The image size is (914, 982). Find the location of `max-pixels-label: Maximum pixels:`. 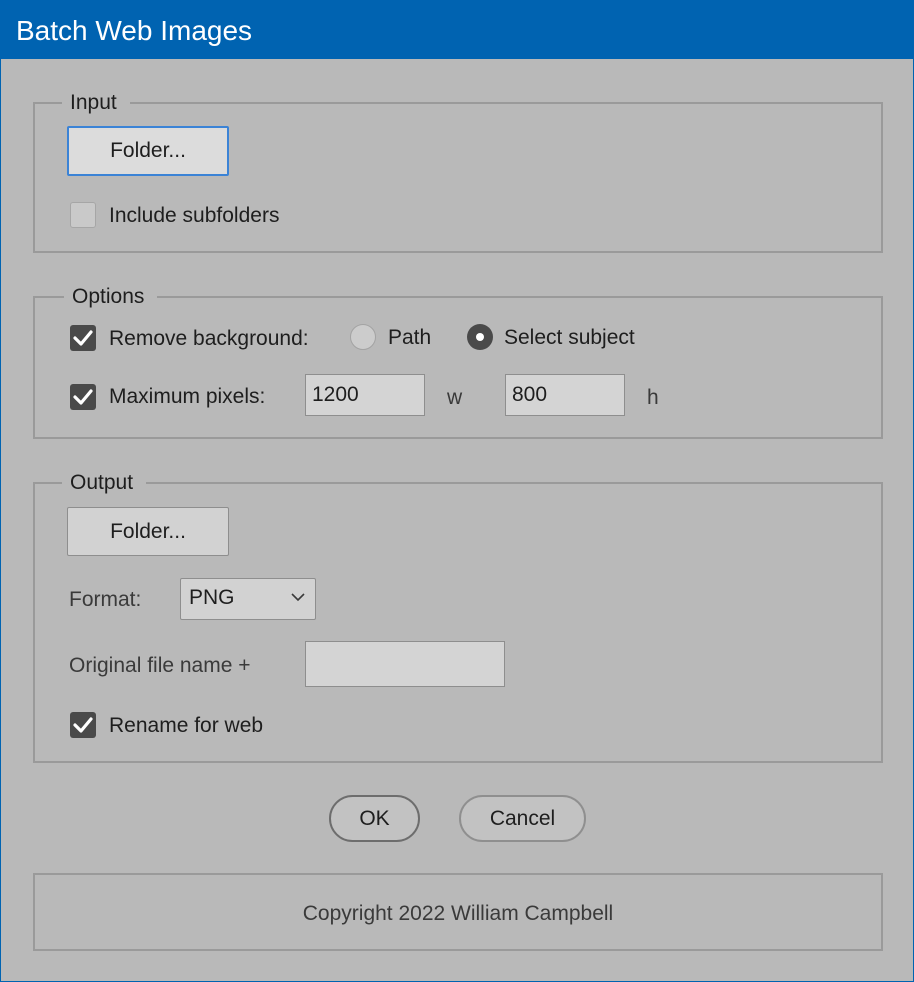

max-pixels-label: Maximum pixels: is located at coordinates (187, 396).